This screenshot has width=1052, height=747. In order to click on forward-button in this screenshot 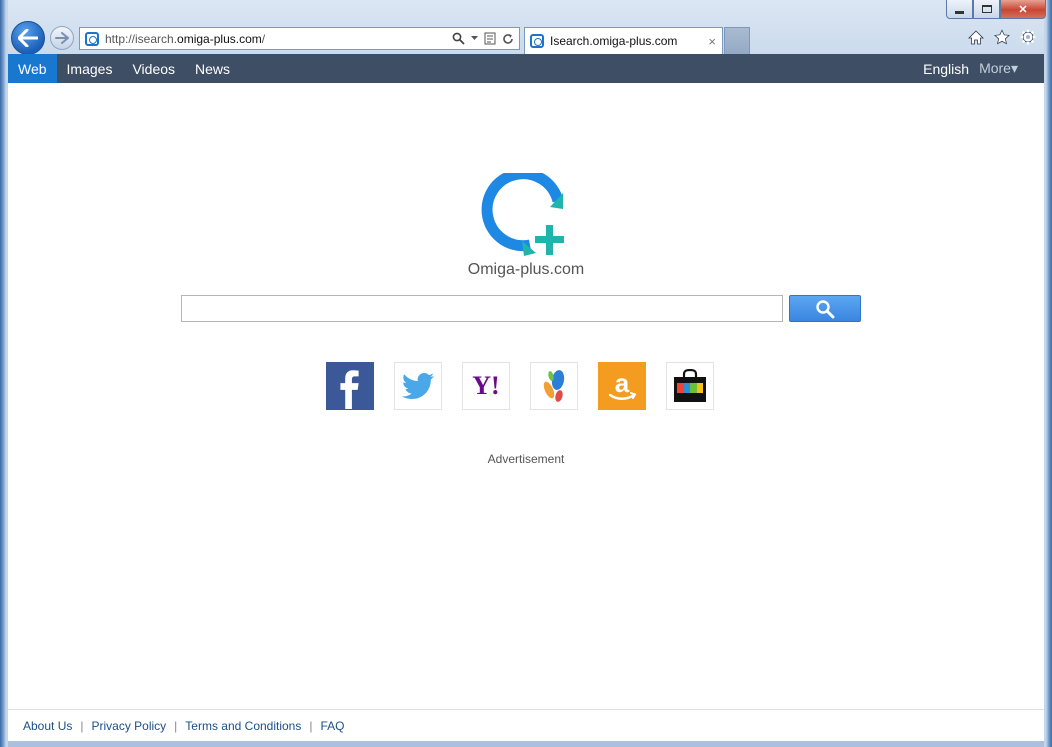, I will do `click(62, 38)`.